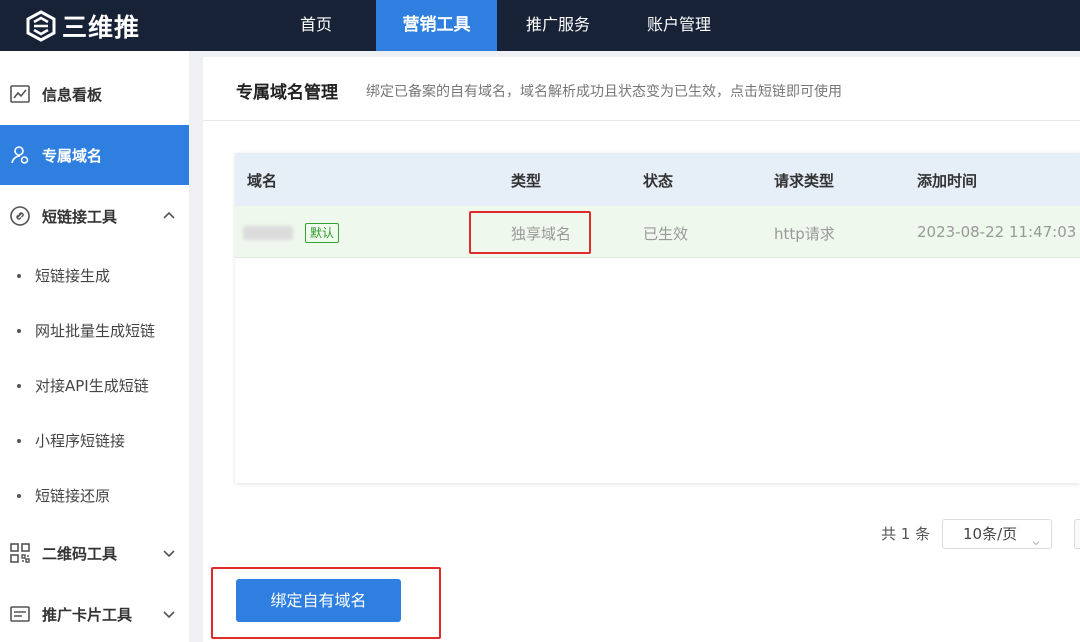  I want to click on pagination-next-button, so click(1077, 534).